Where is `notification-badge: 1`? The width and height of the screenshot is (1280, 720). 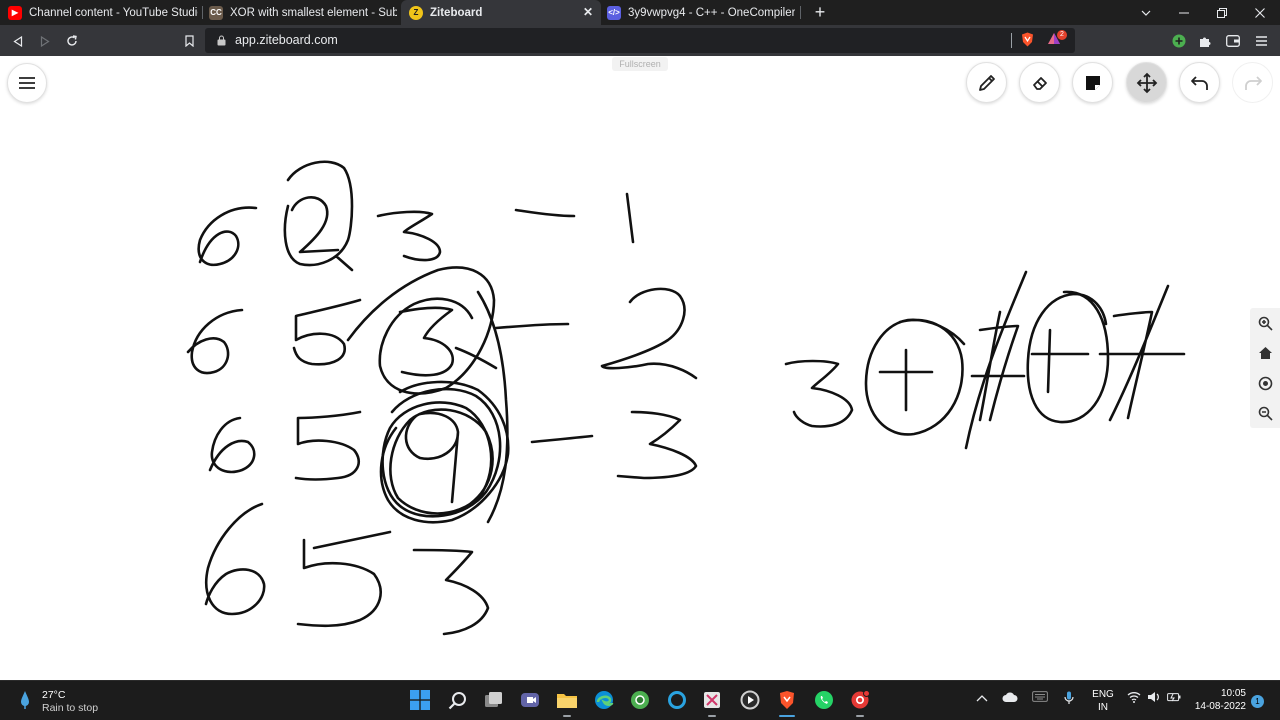
notification-badge: 1 is located at coordinates (1257, 701).